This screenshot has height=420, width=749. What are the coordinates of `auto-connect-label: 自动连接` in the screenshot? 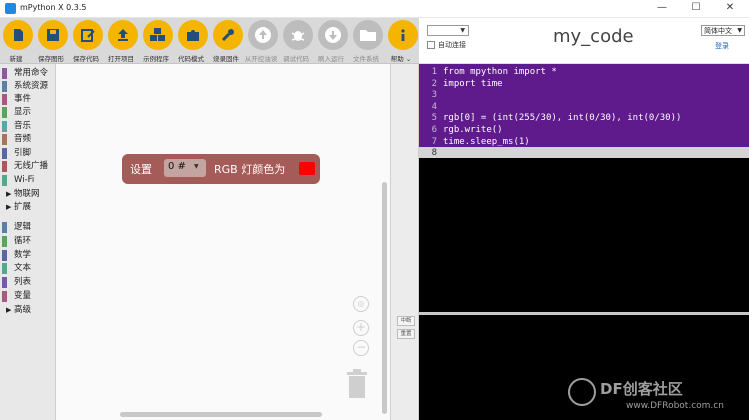 It's located at (452, 45).